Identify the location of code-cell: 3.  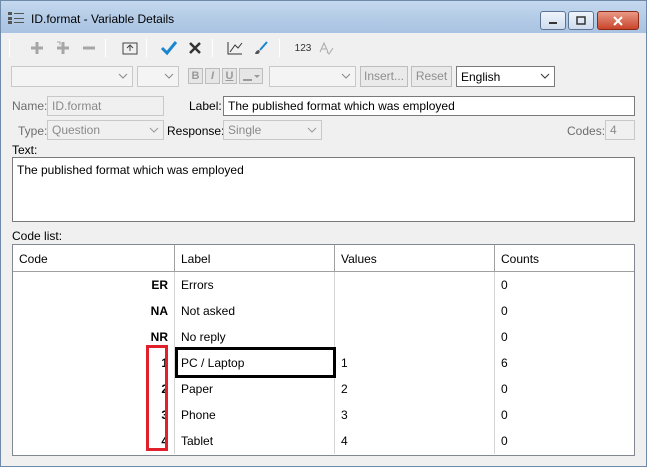
(94, 415).